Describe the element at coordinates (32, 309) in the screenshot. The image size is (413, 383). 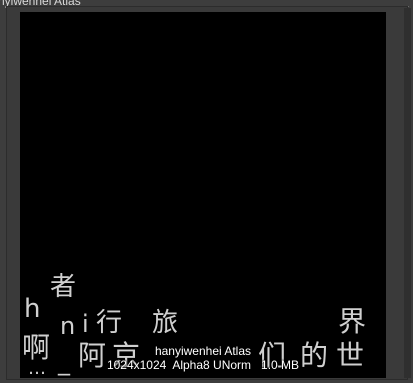
I see `glyph-h: h` at that location.